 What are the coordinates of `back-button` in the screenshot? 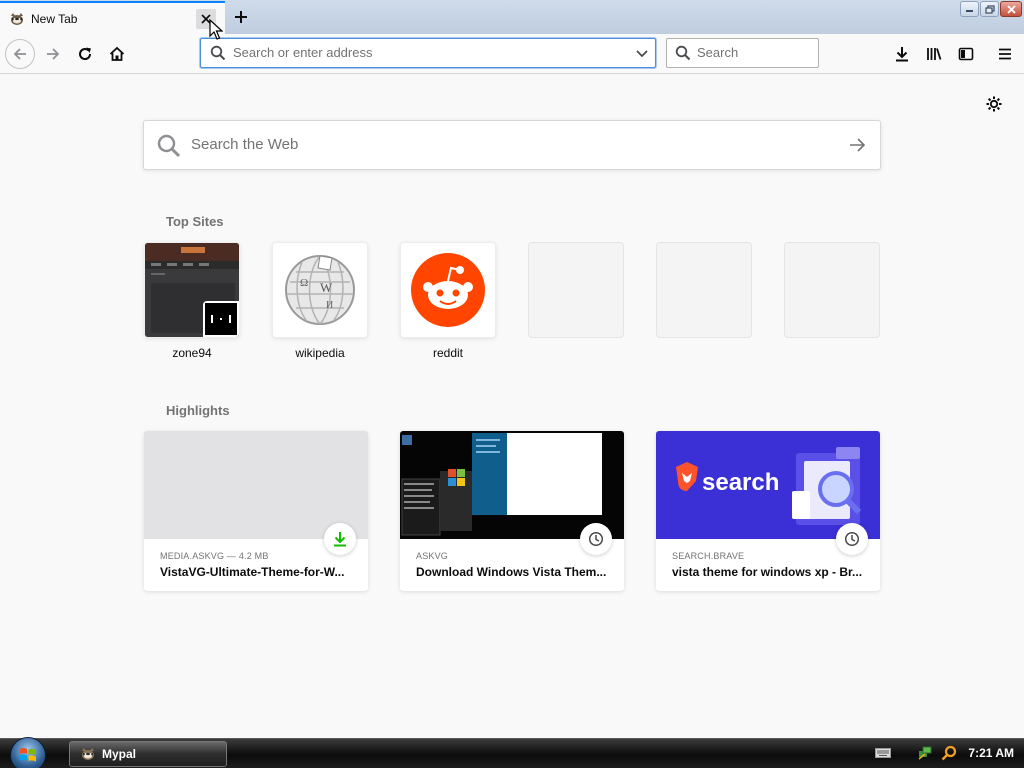 It's located at (20, 54).